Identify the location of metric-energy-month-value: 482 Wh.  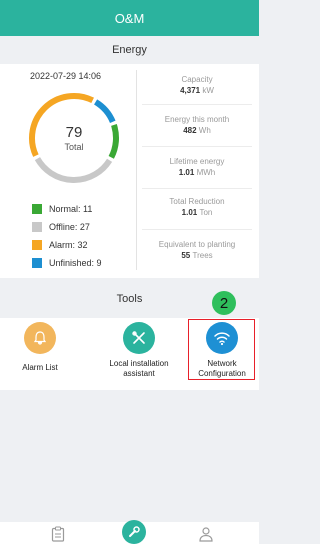
(197, 130).